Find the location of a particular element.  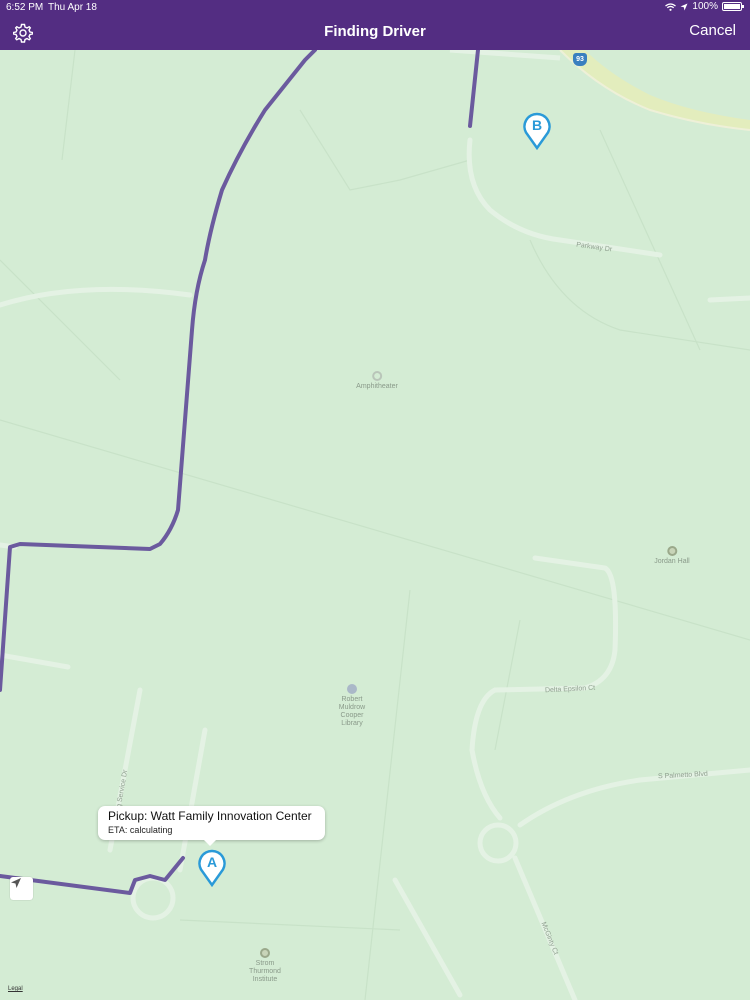

poi-jordan-hall: Jordan Hall is located at coordinates (672, 556).